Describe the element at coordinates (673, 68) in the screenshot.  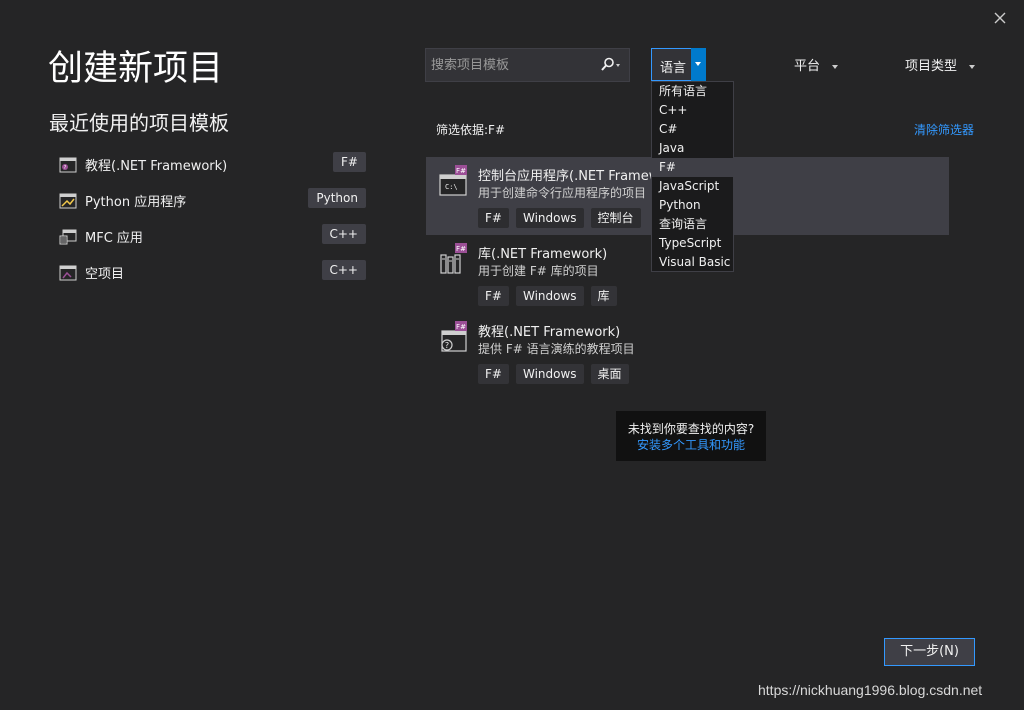
I see `language-filter-label: 语言` at that location.